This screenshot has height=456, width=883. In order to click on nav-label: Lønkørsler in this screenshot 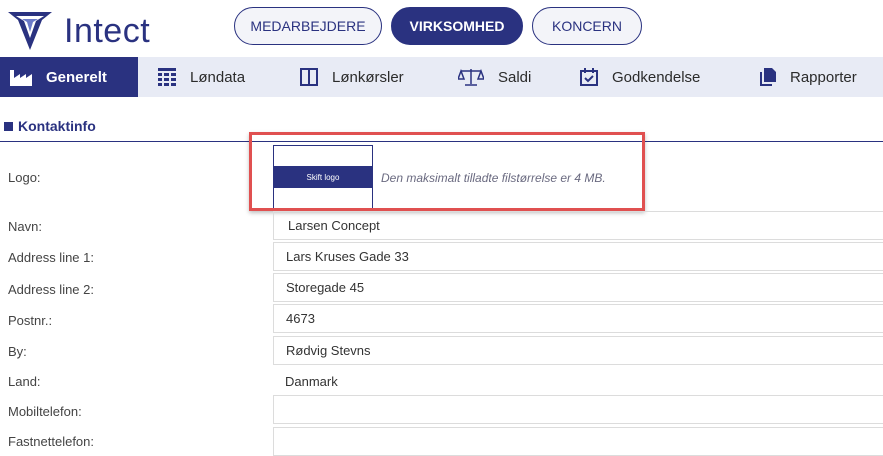, I will do `click(368, 77)`.